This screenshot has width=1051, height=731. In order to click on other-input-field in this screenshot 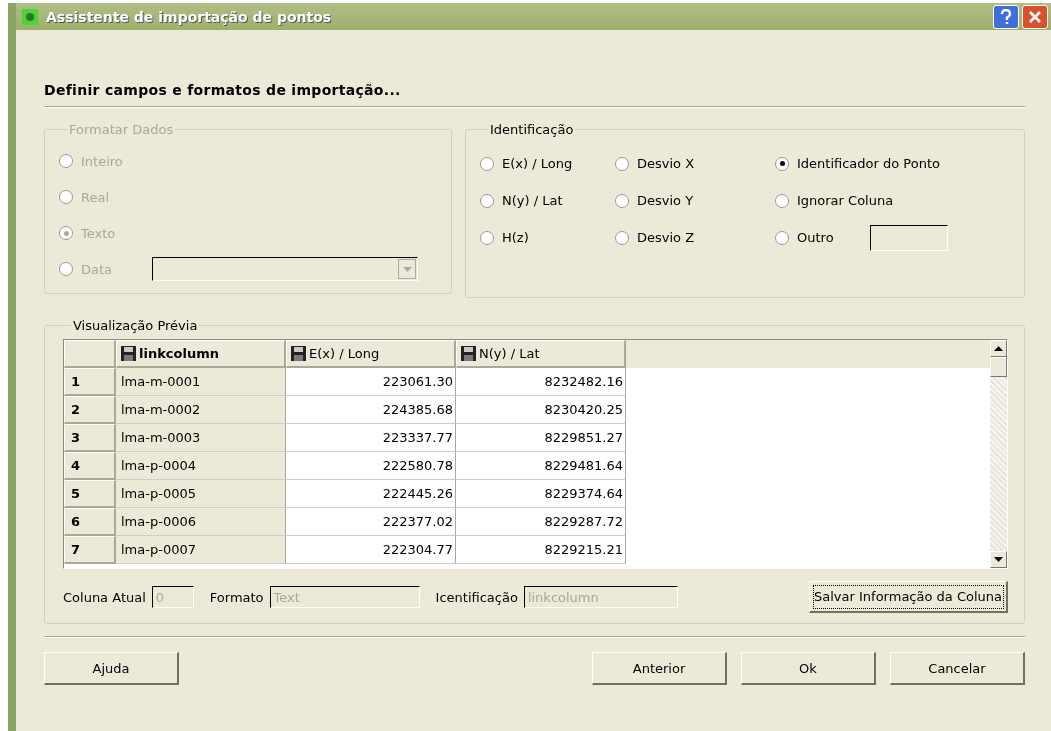, I will do `click(908, 237)`.